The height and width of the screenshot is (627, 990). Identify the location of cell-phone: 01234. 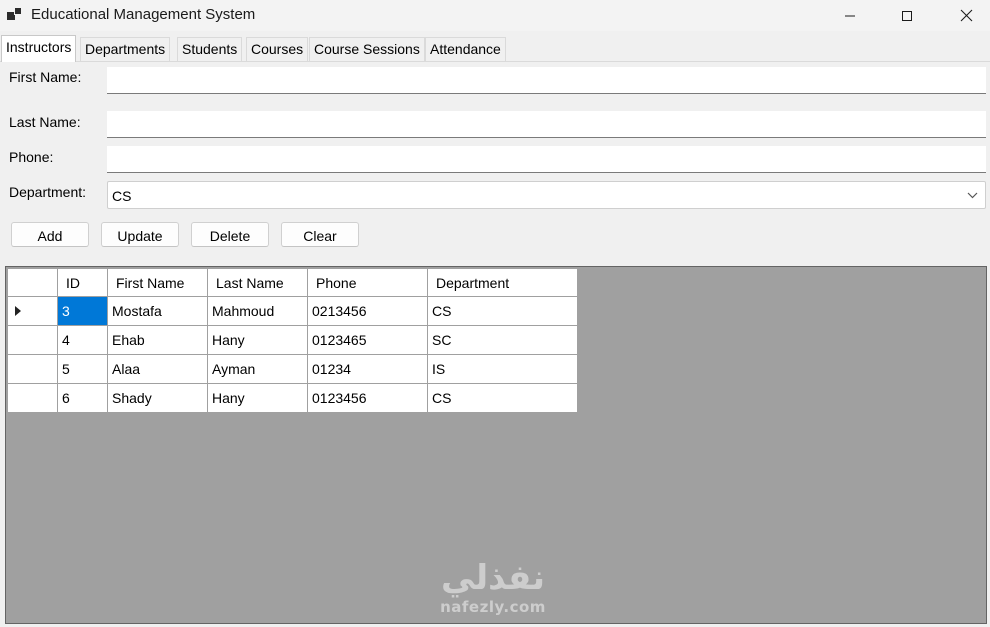
(367, 369).